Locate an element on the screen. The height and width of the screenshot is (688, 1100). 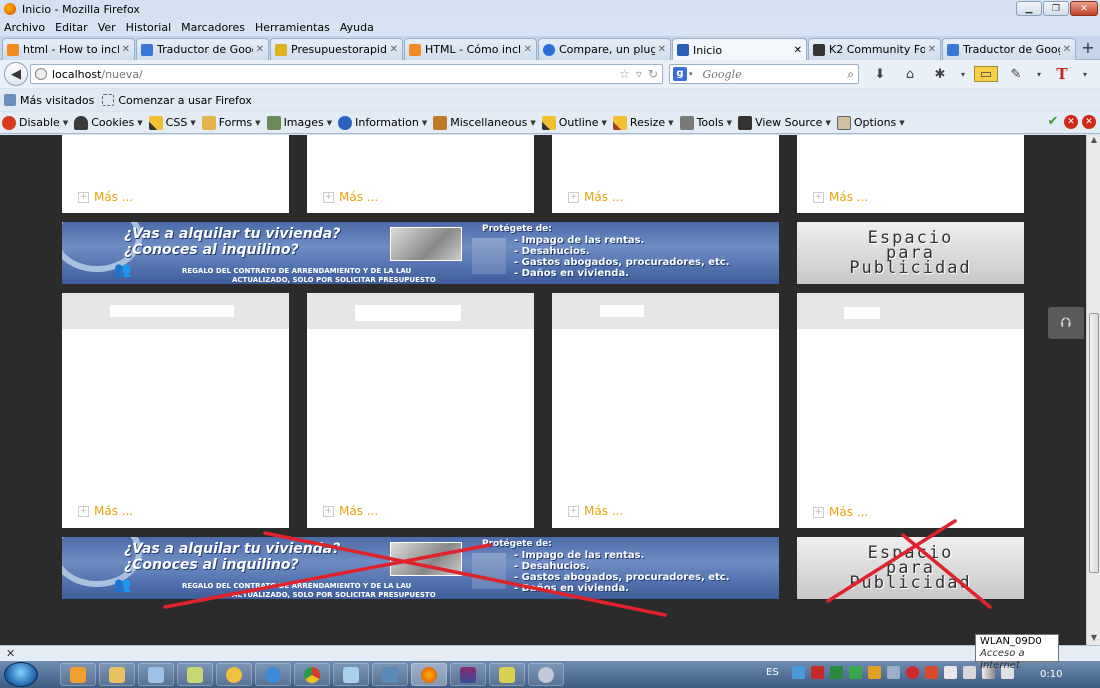
tray-w-icon is located at coordinates (855, 672).